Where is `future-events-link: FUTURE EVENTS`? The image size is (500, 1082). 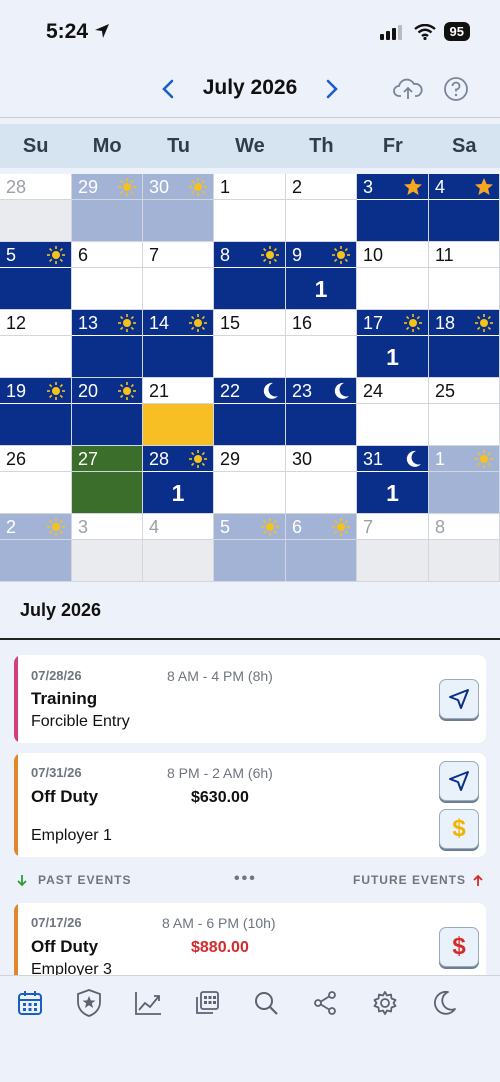 future-events-link: FUTURE EVENTS is located at coordinates (418, 880).